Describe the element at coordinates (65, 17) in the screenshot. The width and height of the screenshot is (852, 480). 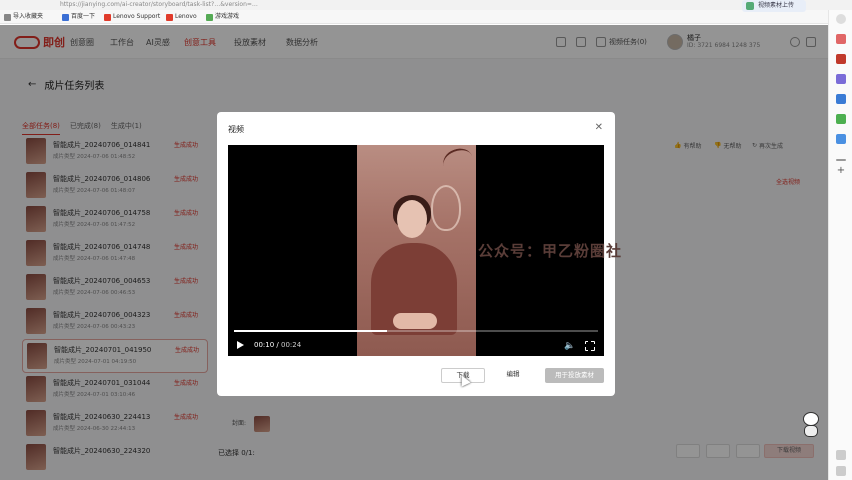
I see `baidu-icon` at that location.